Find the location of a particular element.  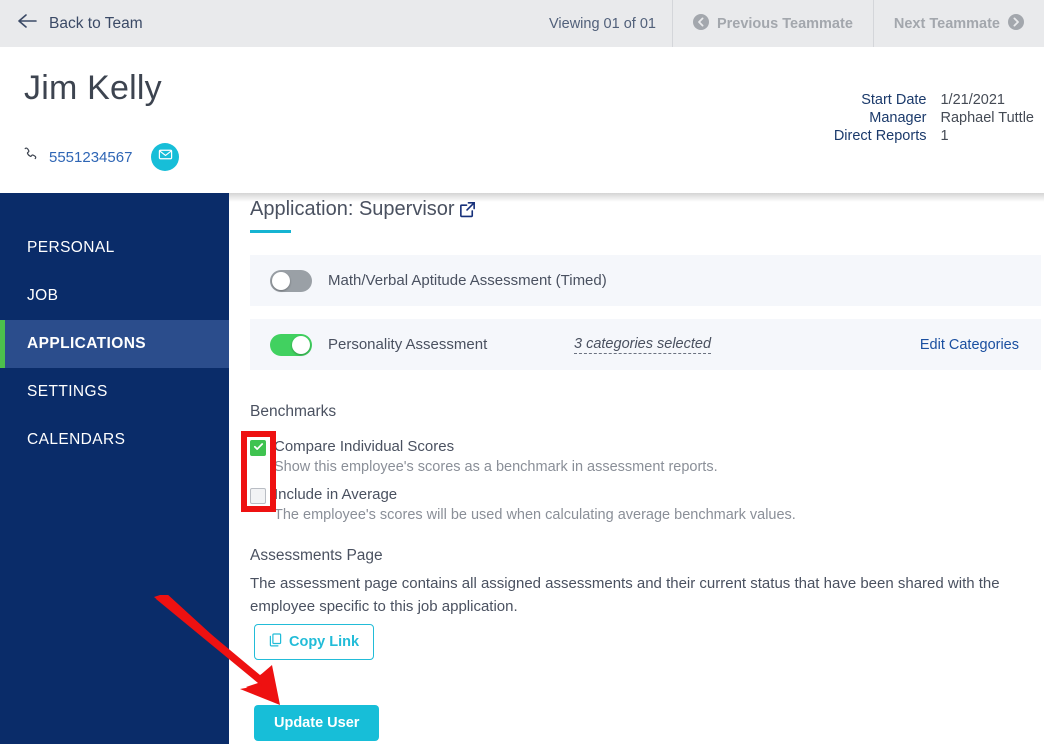

section-header: Application: Supervisor is located at coordinates (363, 215).